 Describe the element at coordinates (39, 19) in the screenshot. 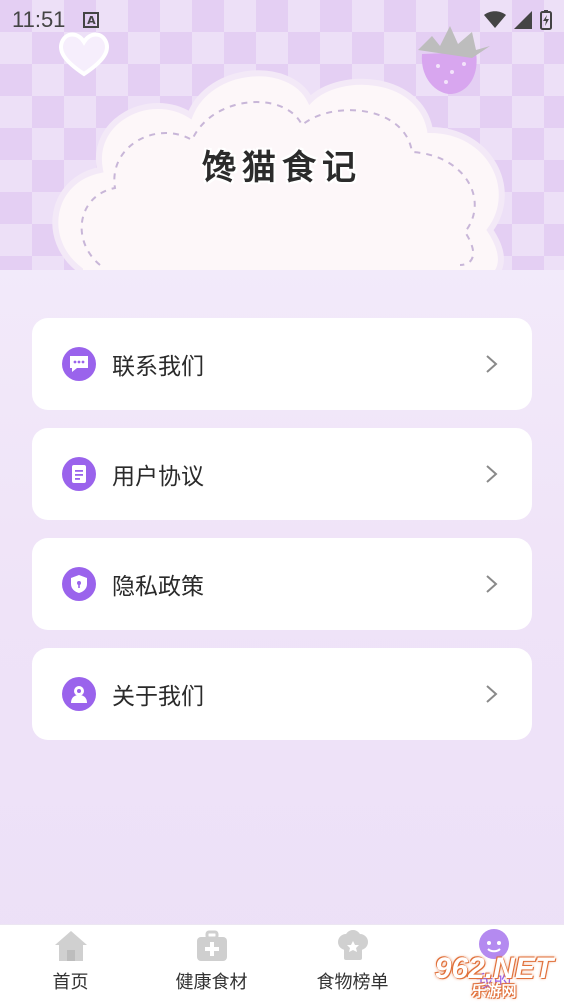

I see `status-time: 11:51` at that location.